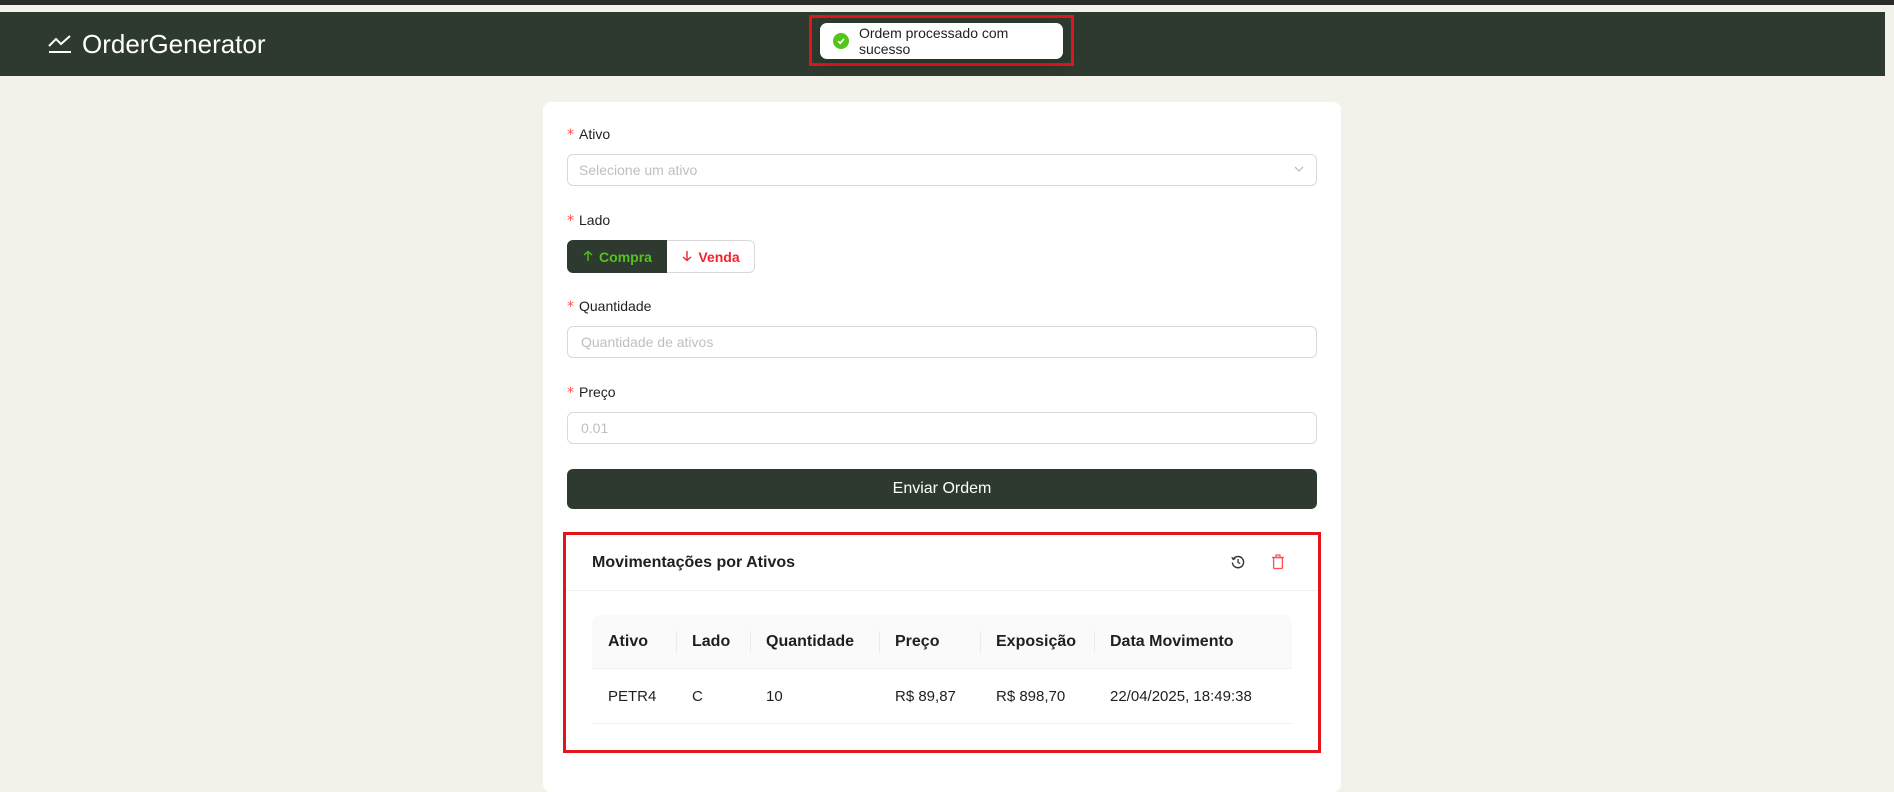  I want to click on enviar-ordem-button: Enviar Ordem, so click(942, 489).